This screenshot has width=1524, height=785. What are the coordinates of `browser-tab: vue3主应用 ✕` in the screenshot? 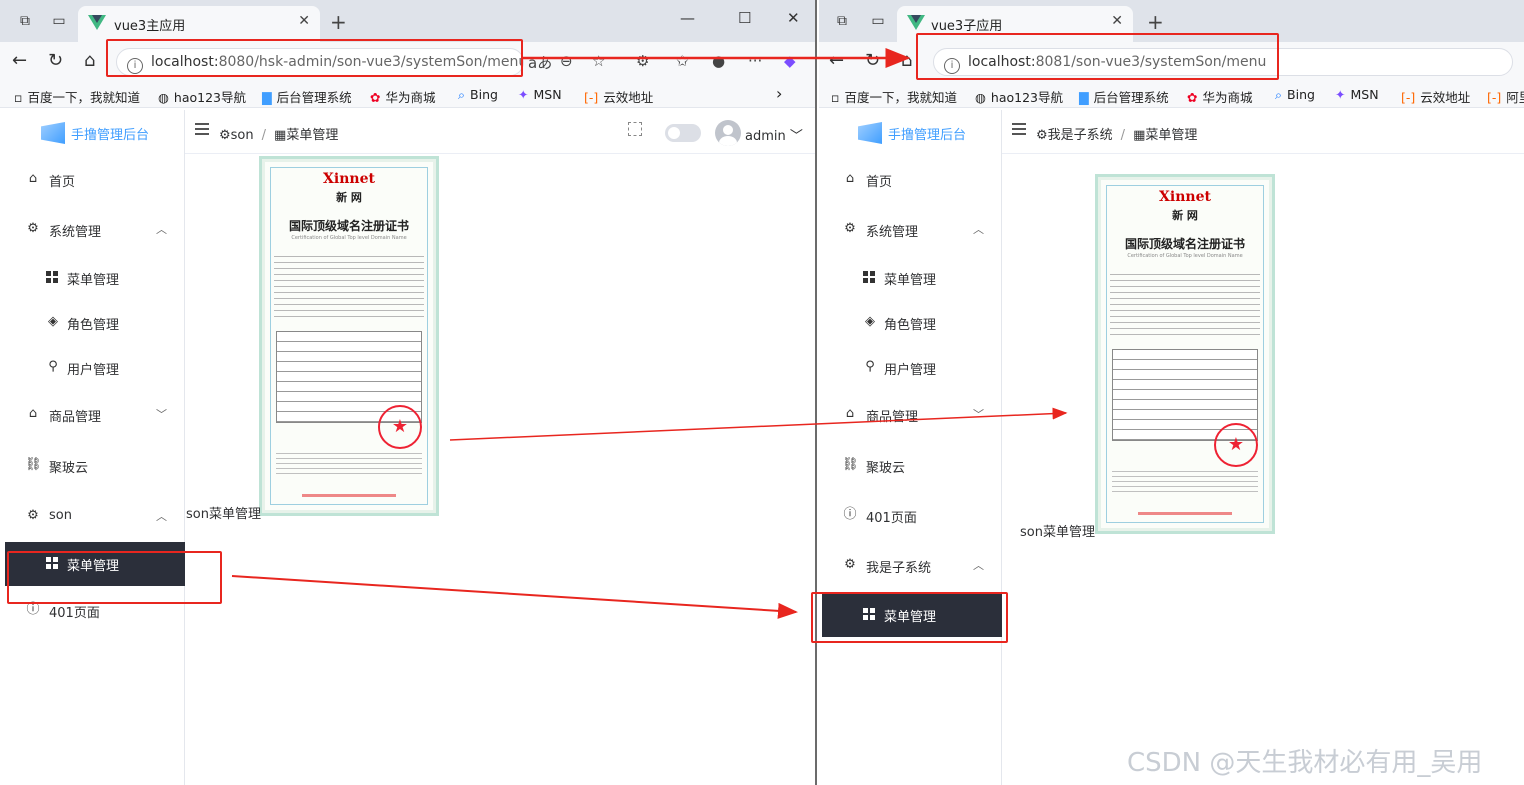 It's located at (199, 24).